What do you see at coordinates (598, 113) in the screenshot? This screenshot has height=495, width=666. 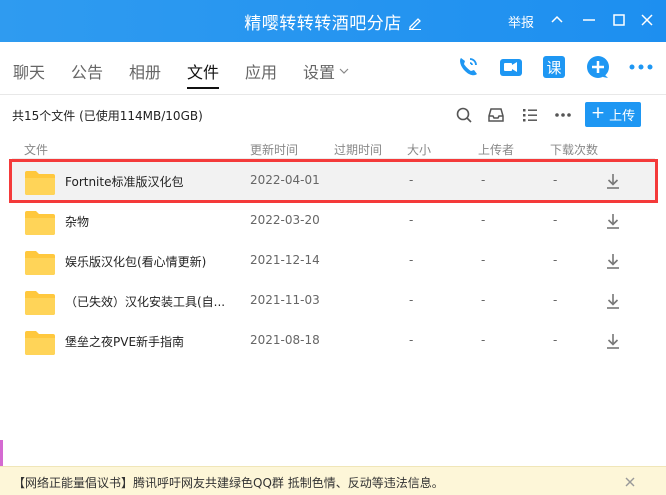 I see `plus-icon: +` at bounding box center [598, 113].